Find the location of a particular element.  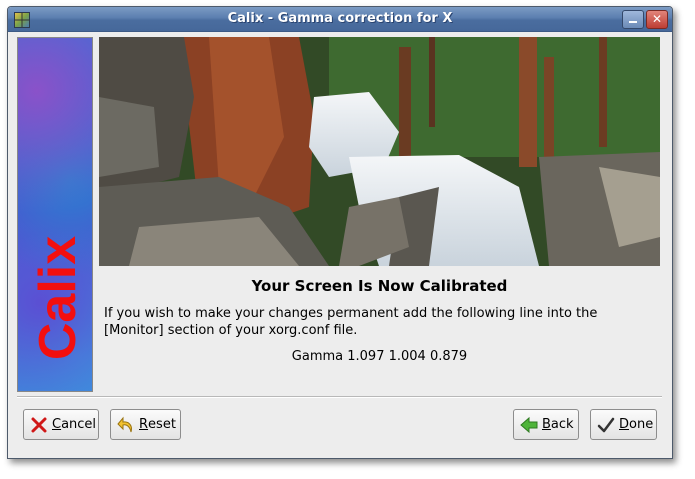

cancel-x-icon is located at coordinates (39, 425).